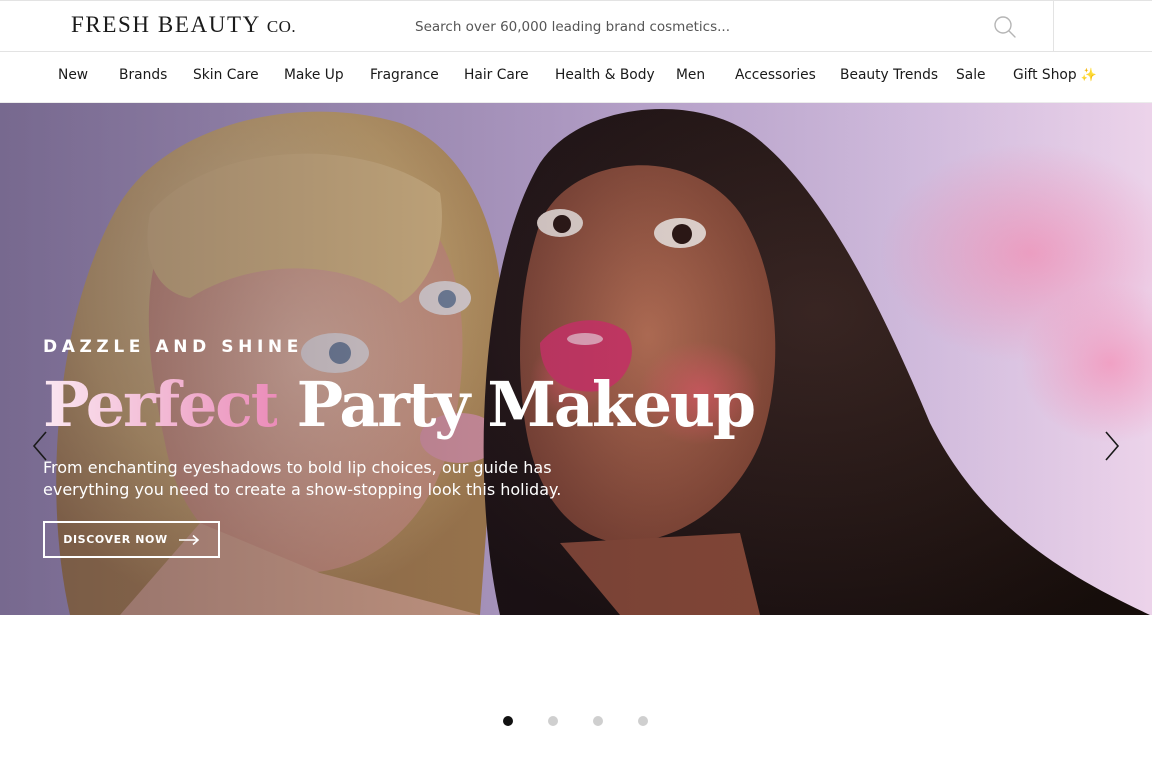 This screenshot has width=1152, height=768. What do you see at coordinates (1045, 75) in the screenshot?
I see `nav-item-label: Gift Shop` at bounding box center [1045, 75].